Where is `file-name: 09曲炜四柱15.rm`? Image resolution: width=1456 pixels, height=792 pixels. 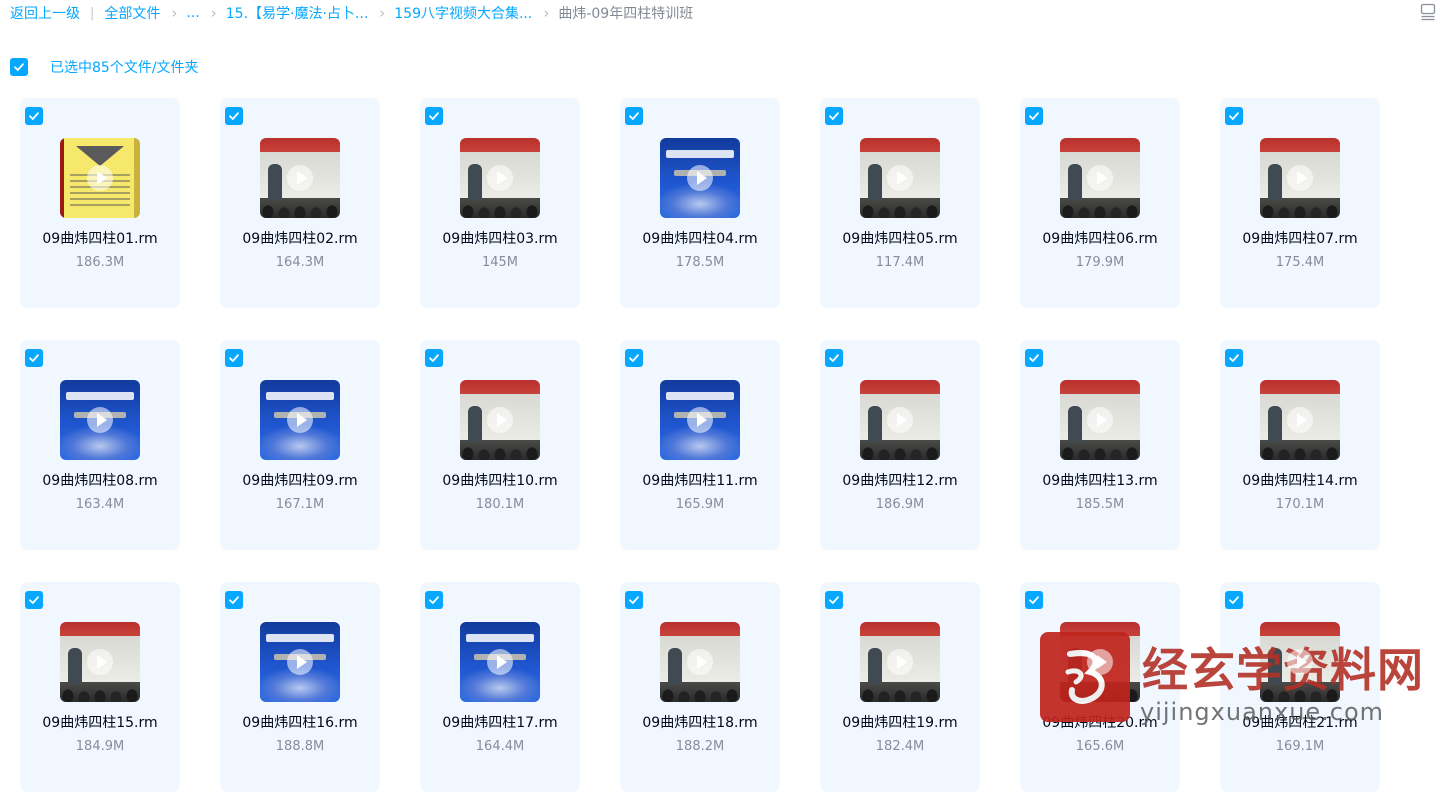 file-name: 09曲炜四柱15.rm is located at coordinates (100, 722).